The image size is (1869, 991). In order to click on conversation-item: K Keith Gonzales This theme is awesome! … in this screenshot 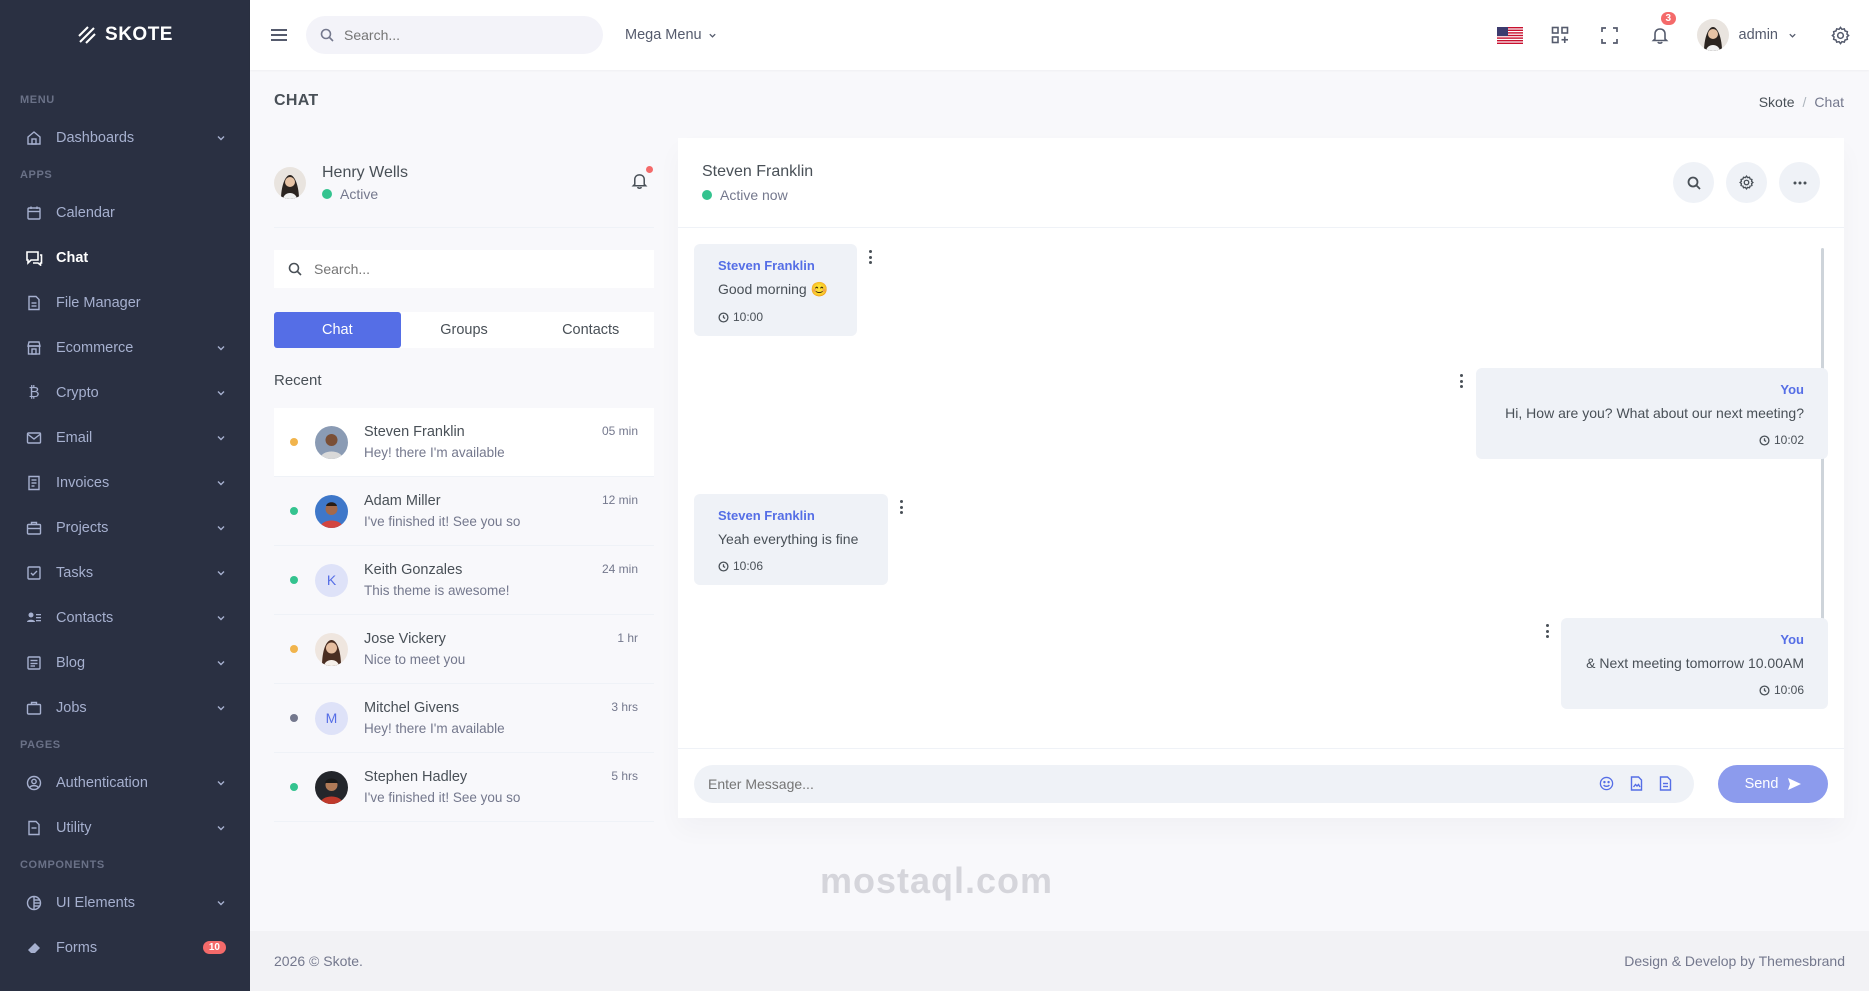, I will do `click(464, 580)`.